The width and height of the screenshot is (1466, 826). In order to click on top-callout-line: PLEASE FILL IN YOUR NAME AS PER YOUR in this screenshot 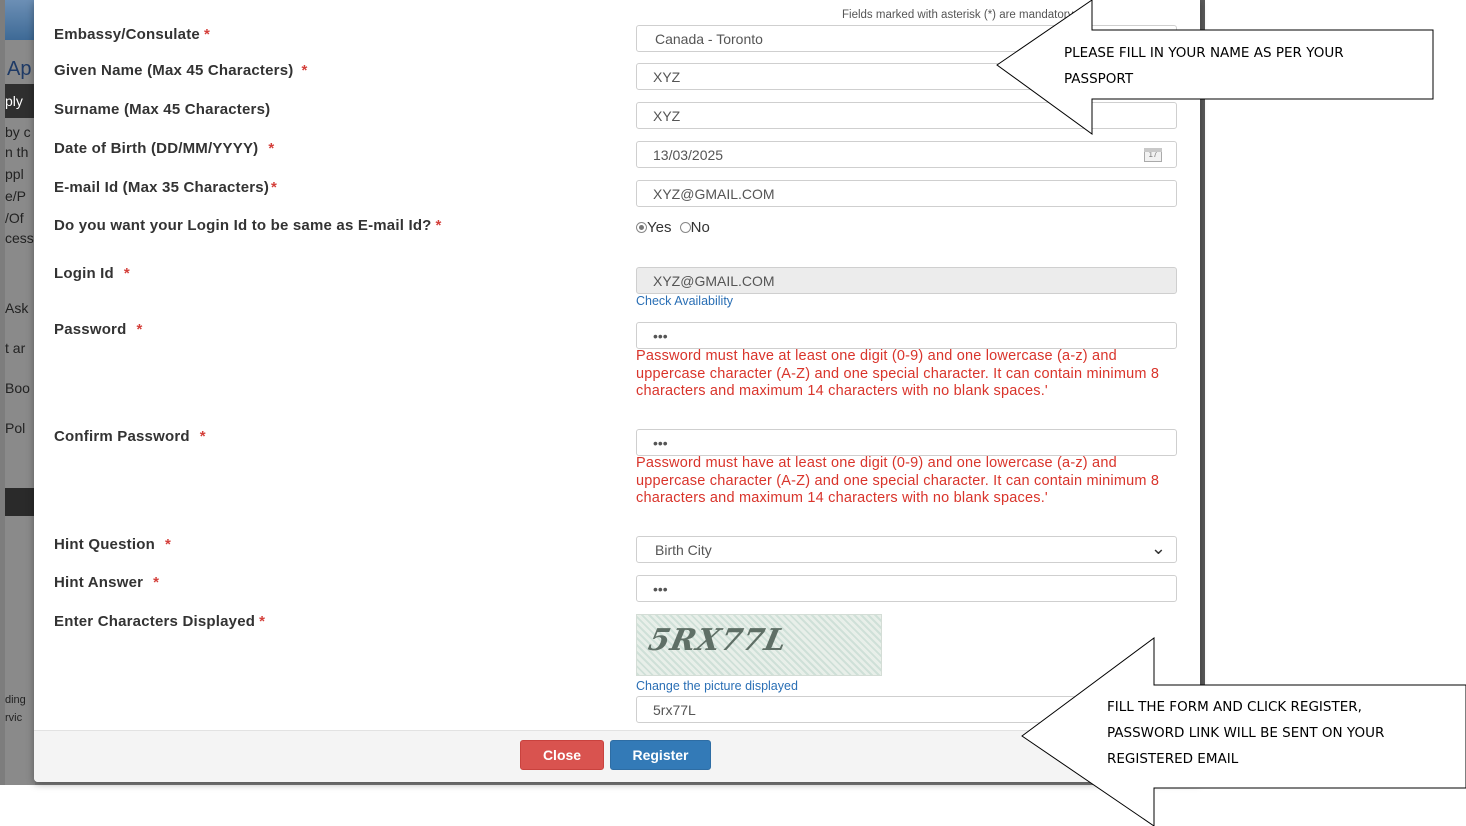, I will do `click(1204, 53)`.